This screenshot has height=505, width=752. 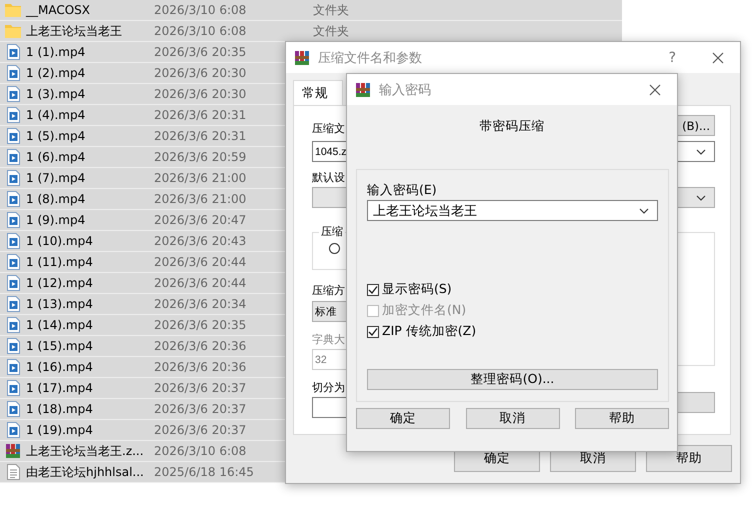 I want to click on field-label: 压缩文, so click(x=328, y=128).